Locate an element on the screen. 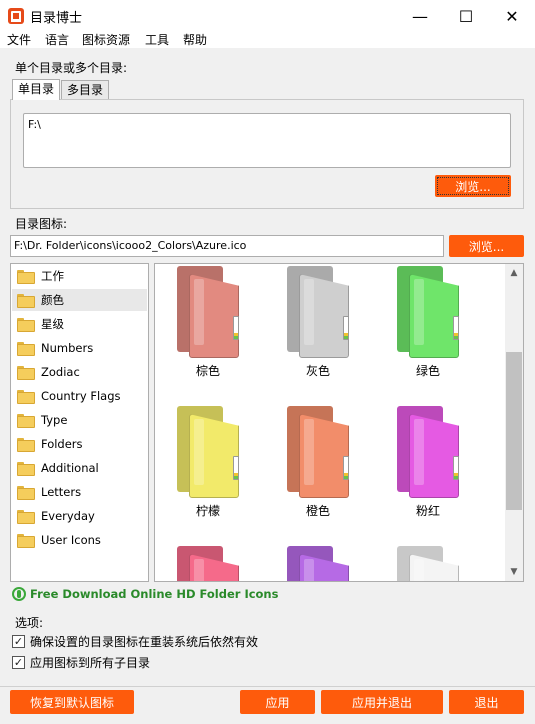  category-item: Country Flags is located at coordinates (79, 396).